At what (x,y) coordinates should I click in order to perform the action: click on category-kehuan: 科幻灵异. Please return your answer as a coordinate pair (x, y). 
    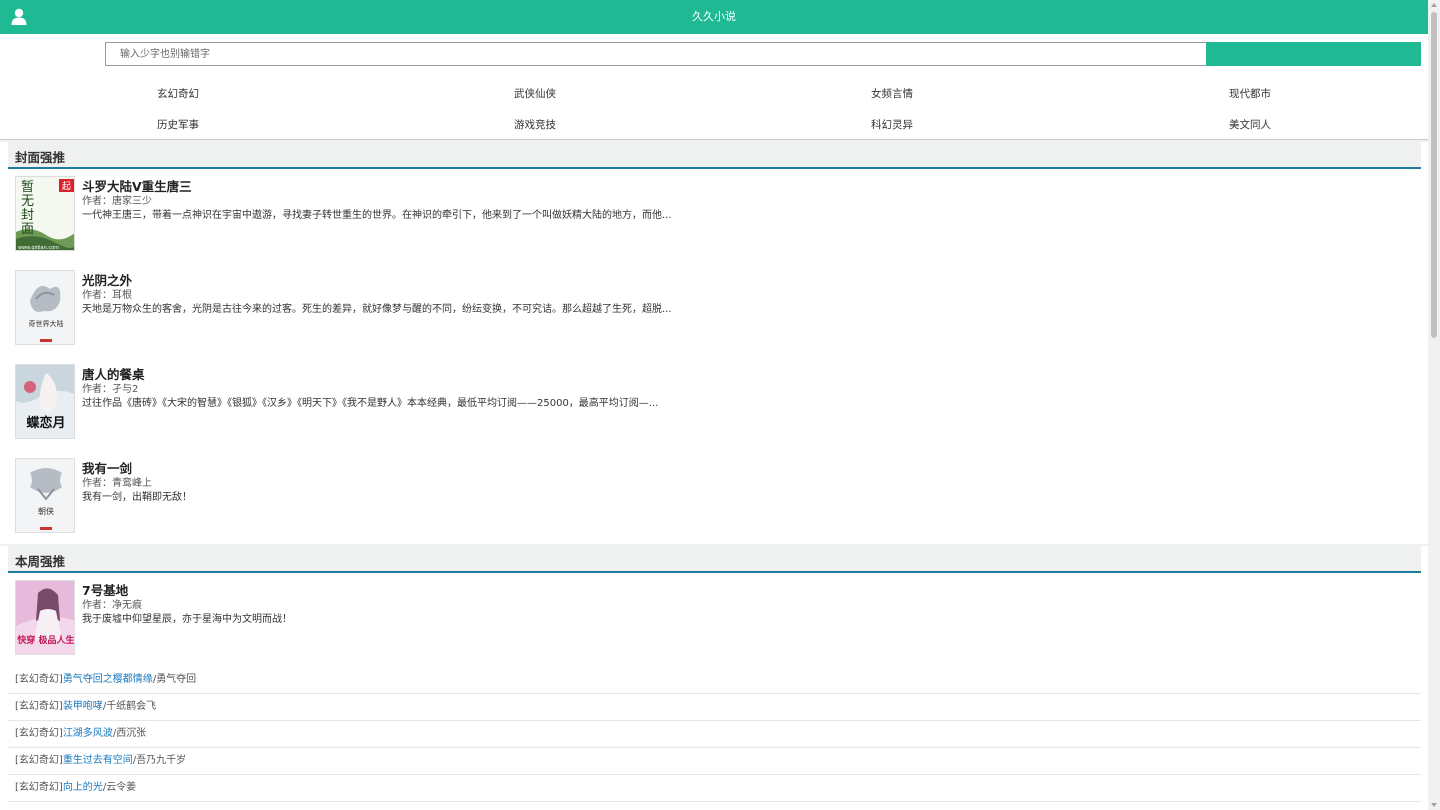
    Looking at the image, I should click on (892, 124).